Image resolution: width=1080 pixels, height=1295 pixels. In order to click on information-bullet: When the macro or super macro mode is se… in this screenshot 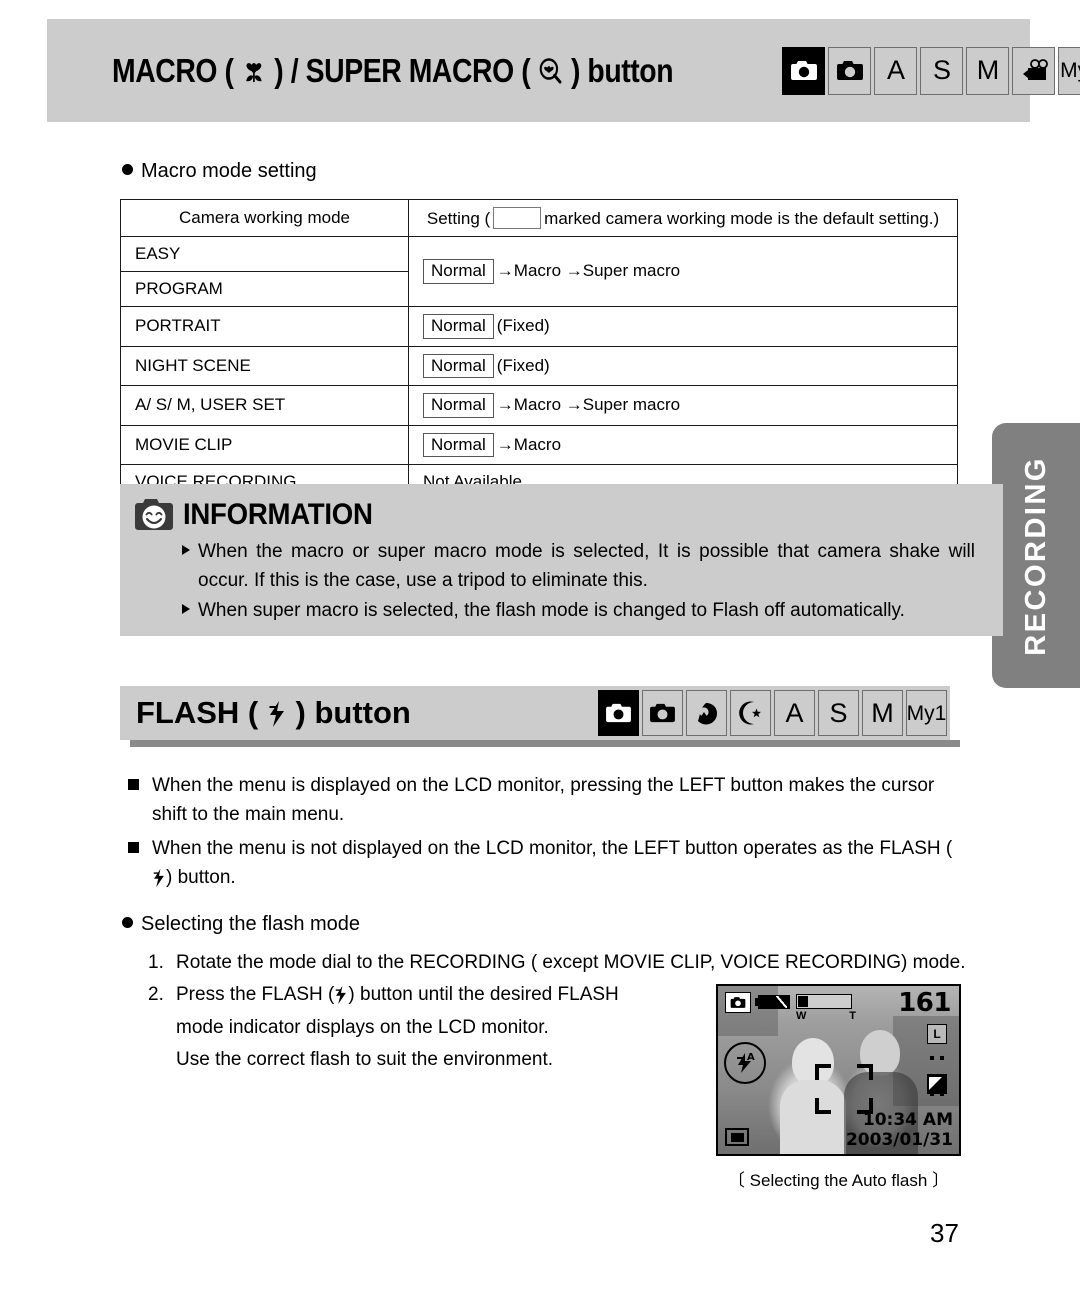, I will do `click(578, 566)`.